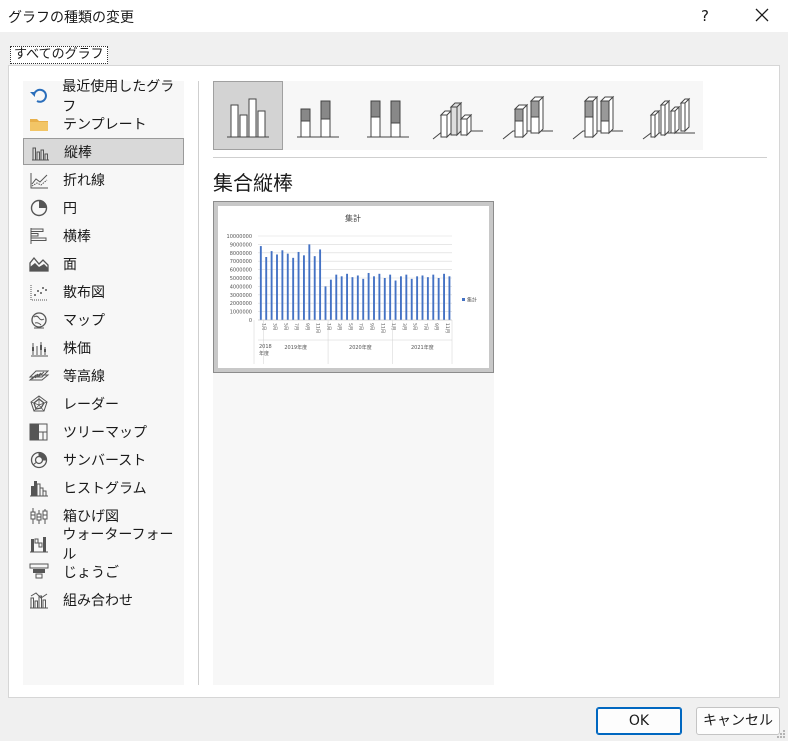 The height and width of the screenshot is (741, 788). What do you see at coordinates (84, 376) in the screenshot?
I see `sidebar-item-label: 等高線` at bounding box center [84, 376].